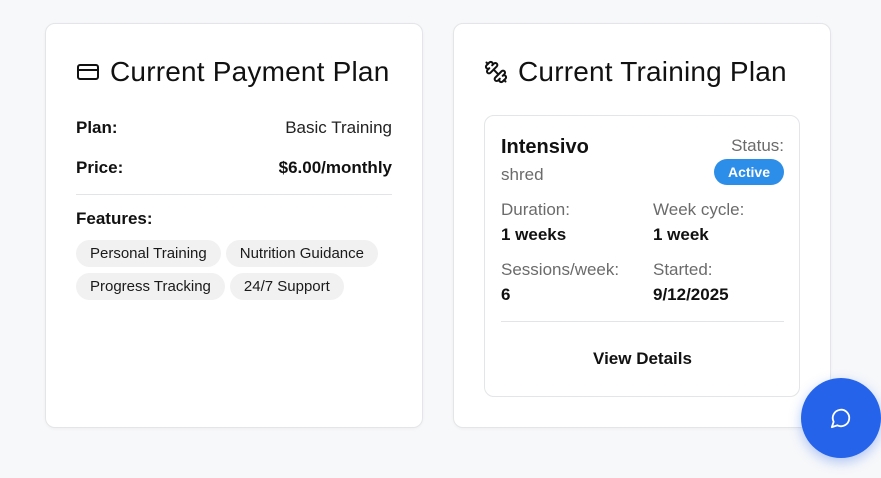 Image resolution: width=881 pixels, height=478 pixels. Describe the element at coordinates (506, 294) in the screenshot. I see `sessions-value: 6` at that location.